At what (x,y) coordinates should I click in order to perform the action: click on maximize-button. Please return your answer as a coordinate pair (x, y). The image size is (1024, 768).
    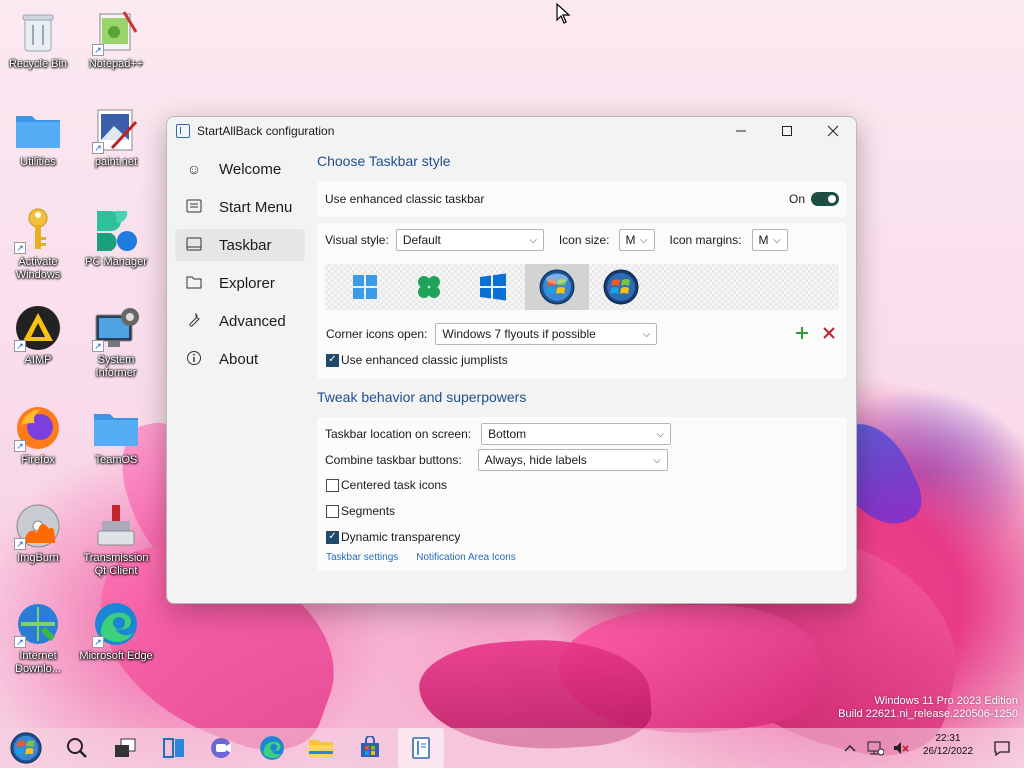
    Looking at the image, I should click on (787, 131).